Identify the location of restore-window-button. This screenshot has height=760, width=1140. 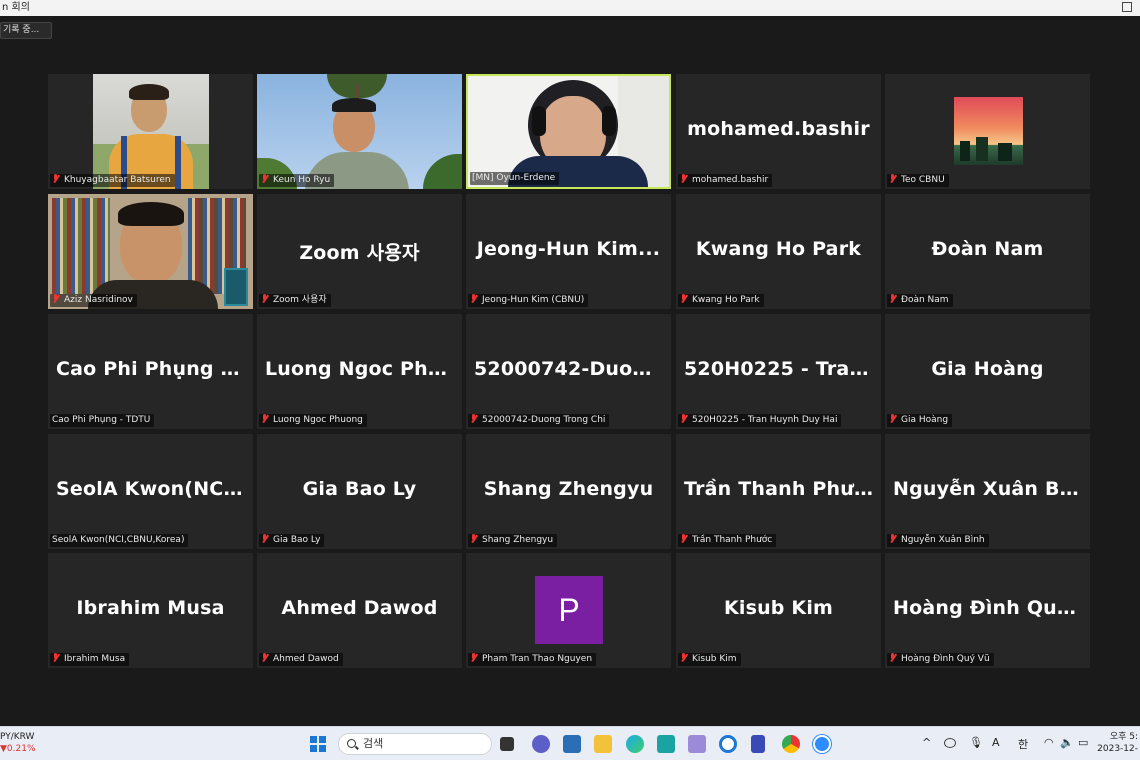
(1127, 7).